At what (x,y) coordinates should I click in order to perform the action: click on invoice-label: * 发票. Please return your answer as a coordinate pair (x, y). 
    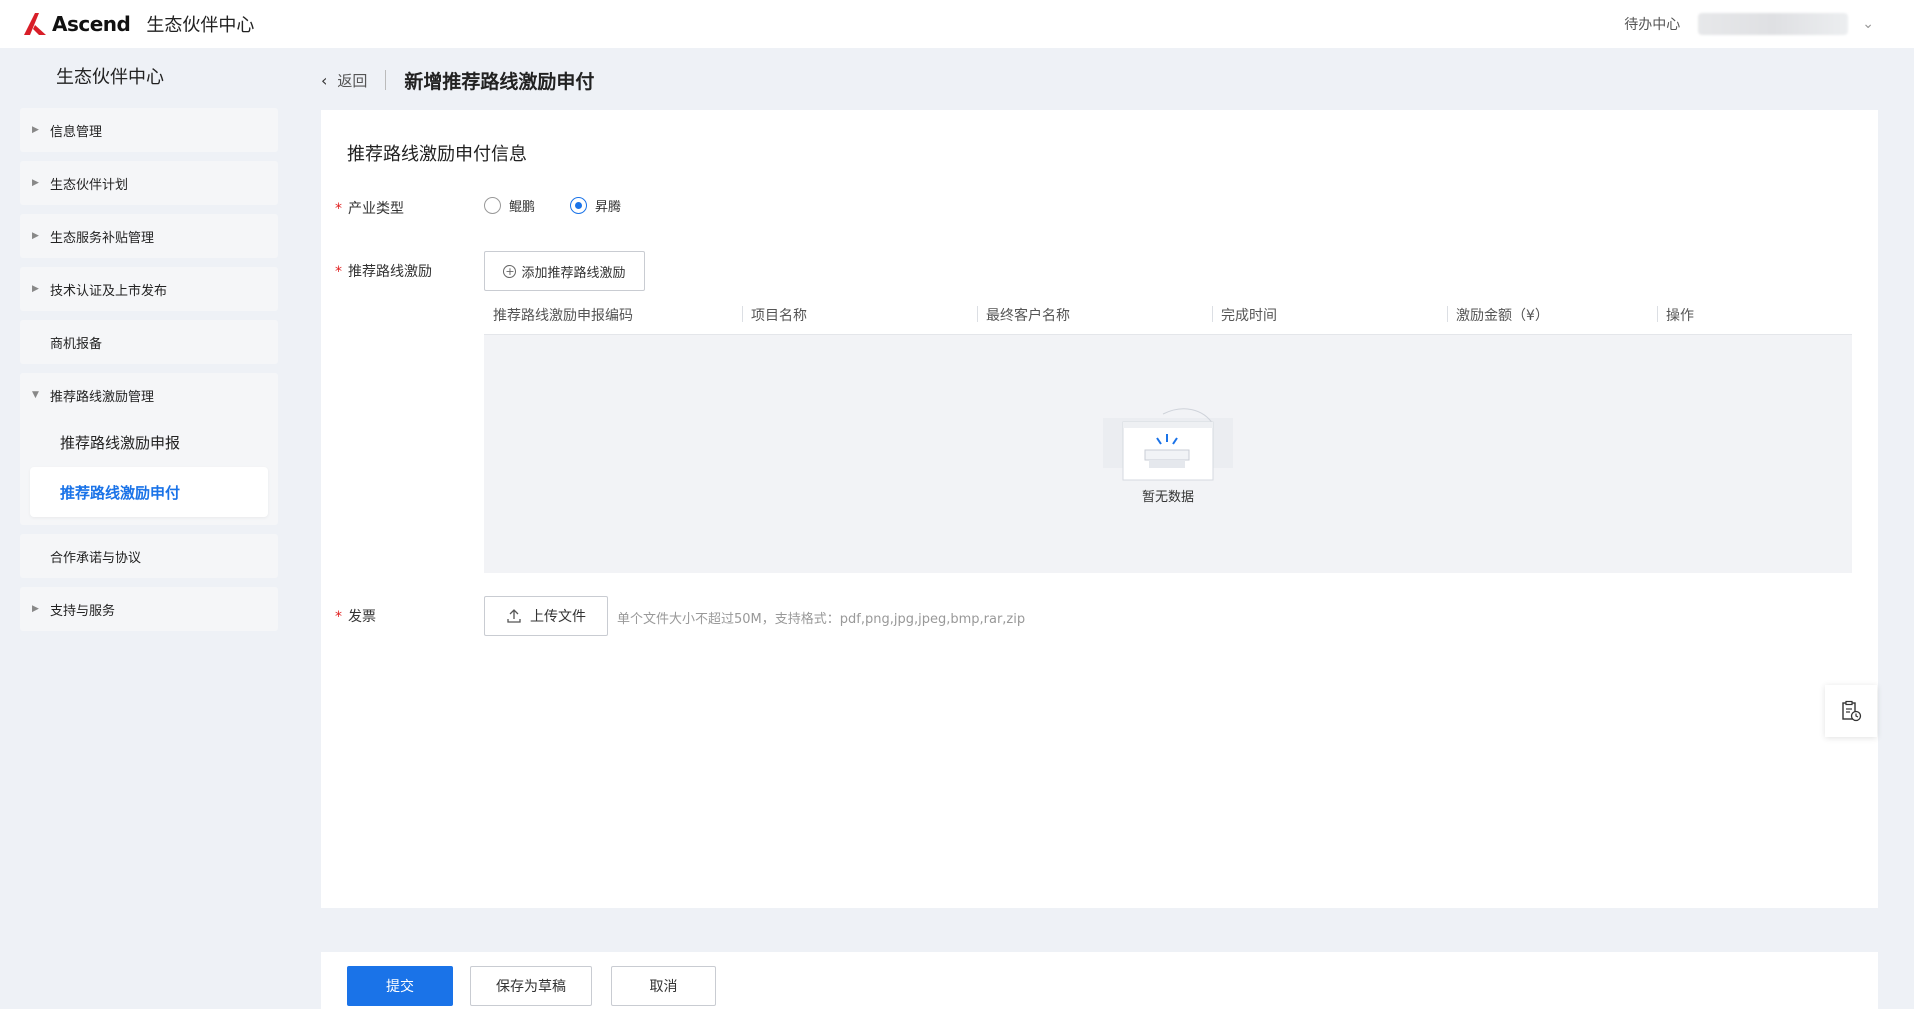
    Looking at the image, I should click on (355, 616).